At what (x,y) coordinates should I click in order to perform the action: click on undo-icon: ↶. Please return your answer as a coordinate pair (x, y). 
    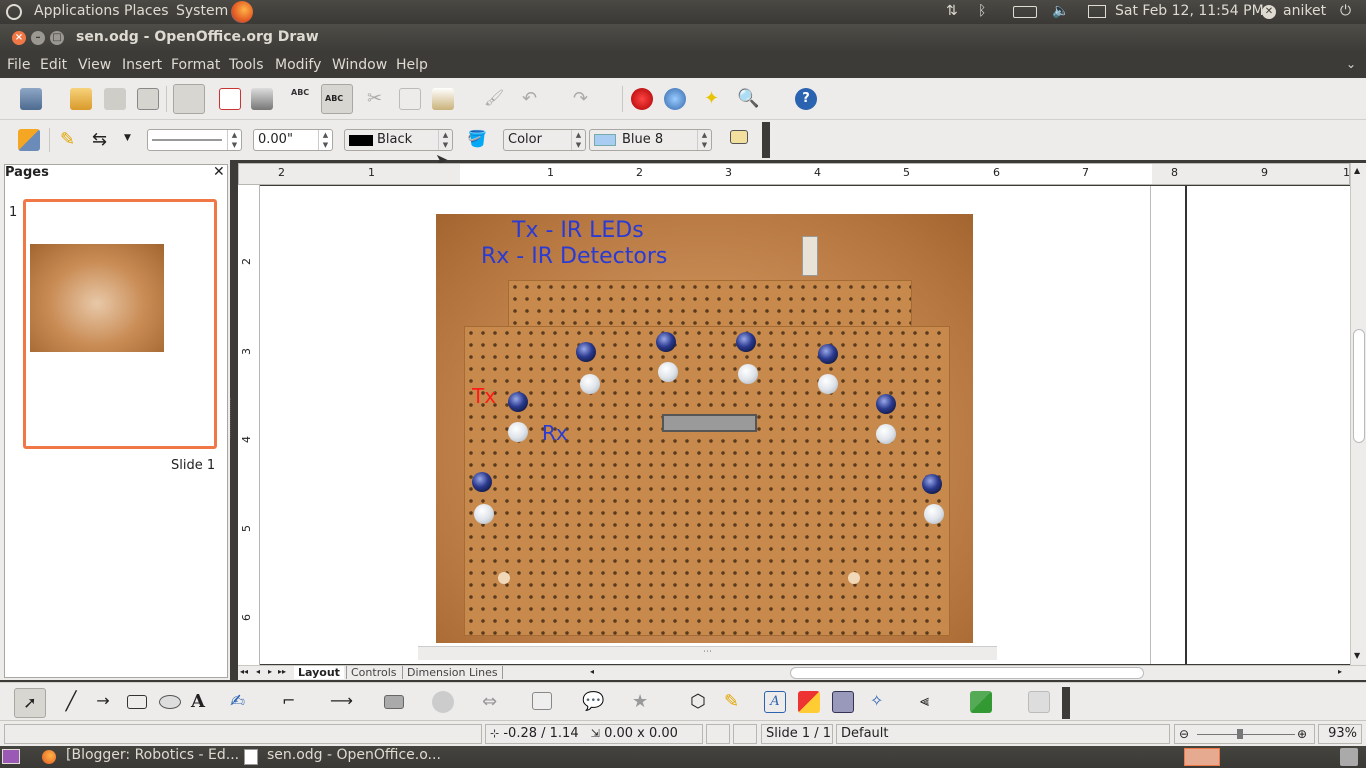
    Looking at the image, I should click on (533, 99).